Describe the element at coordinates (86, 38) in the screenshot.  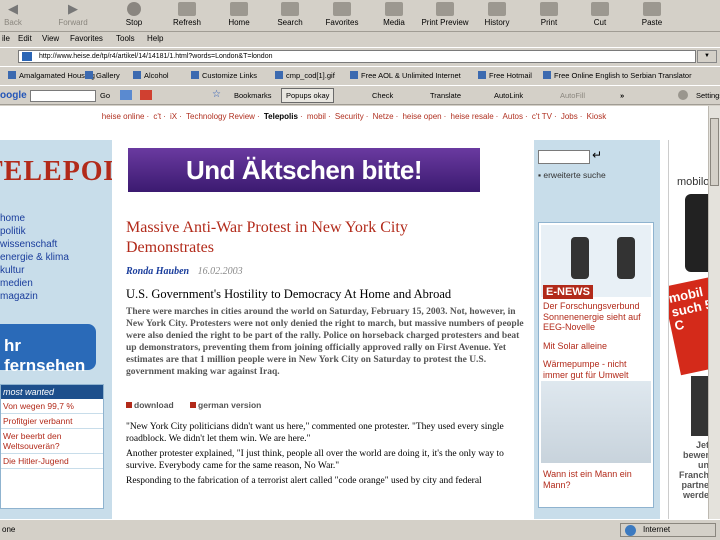
I see `menu-favorites: Favorites` at that location.